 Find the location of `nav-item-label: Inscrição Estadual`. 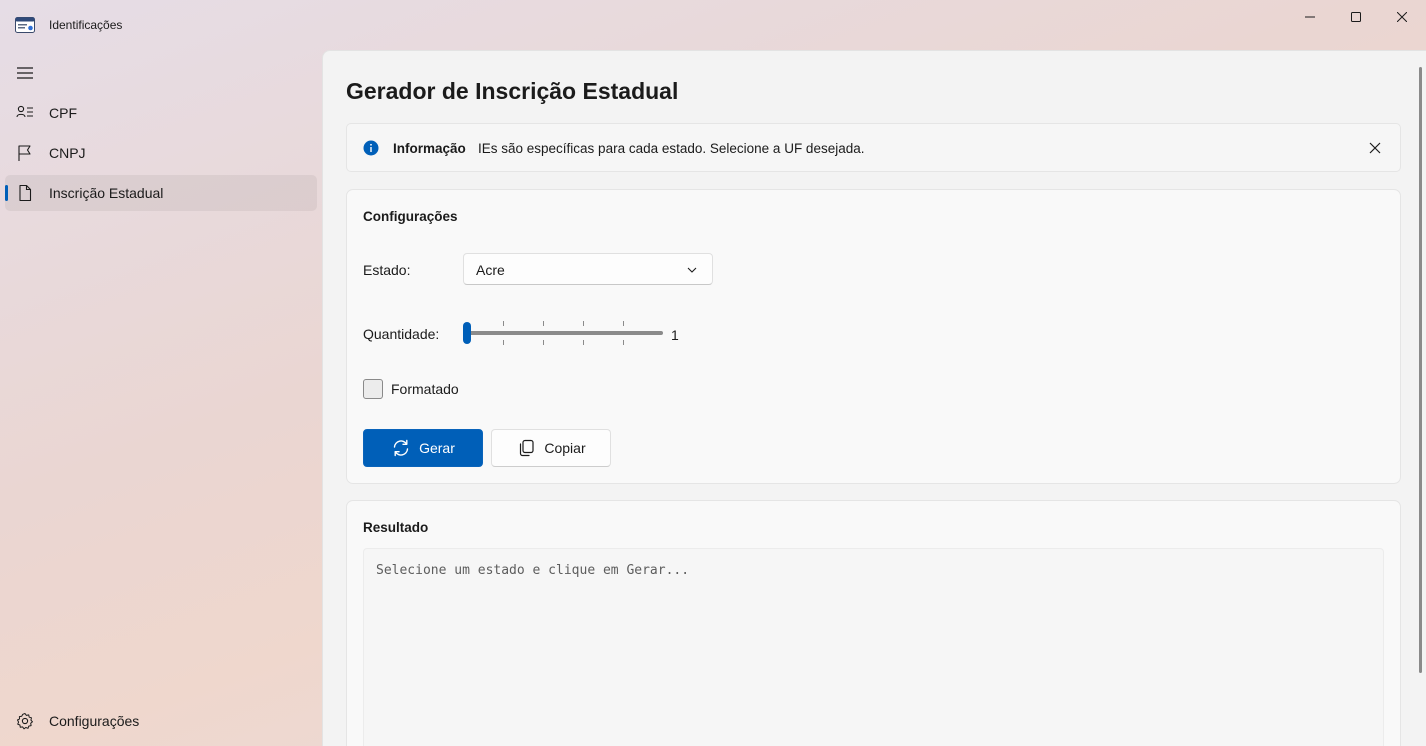

nav-item-label: Inscrição Estadual is located at coordinates (106, 193).